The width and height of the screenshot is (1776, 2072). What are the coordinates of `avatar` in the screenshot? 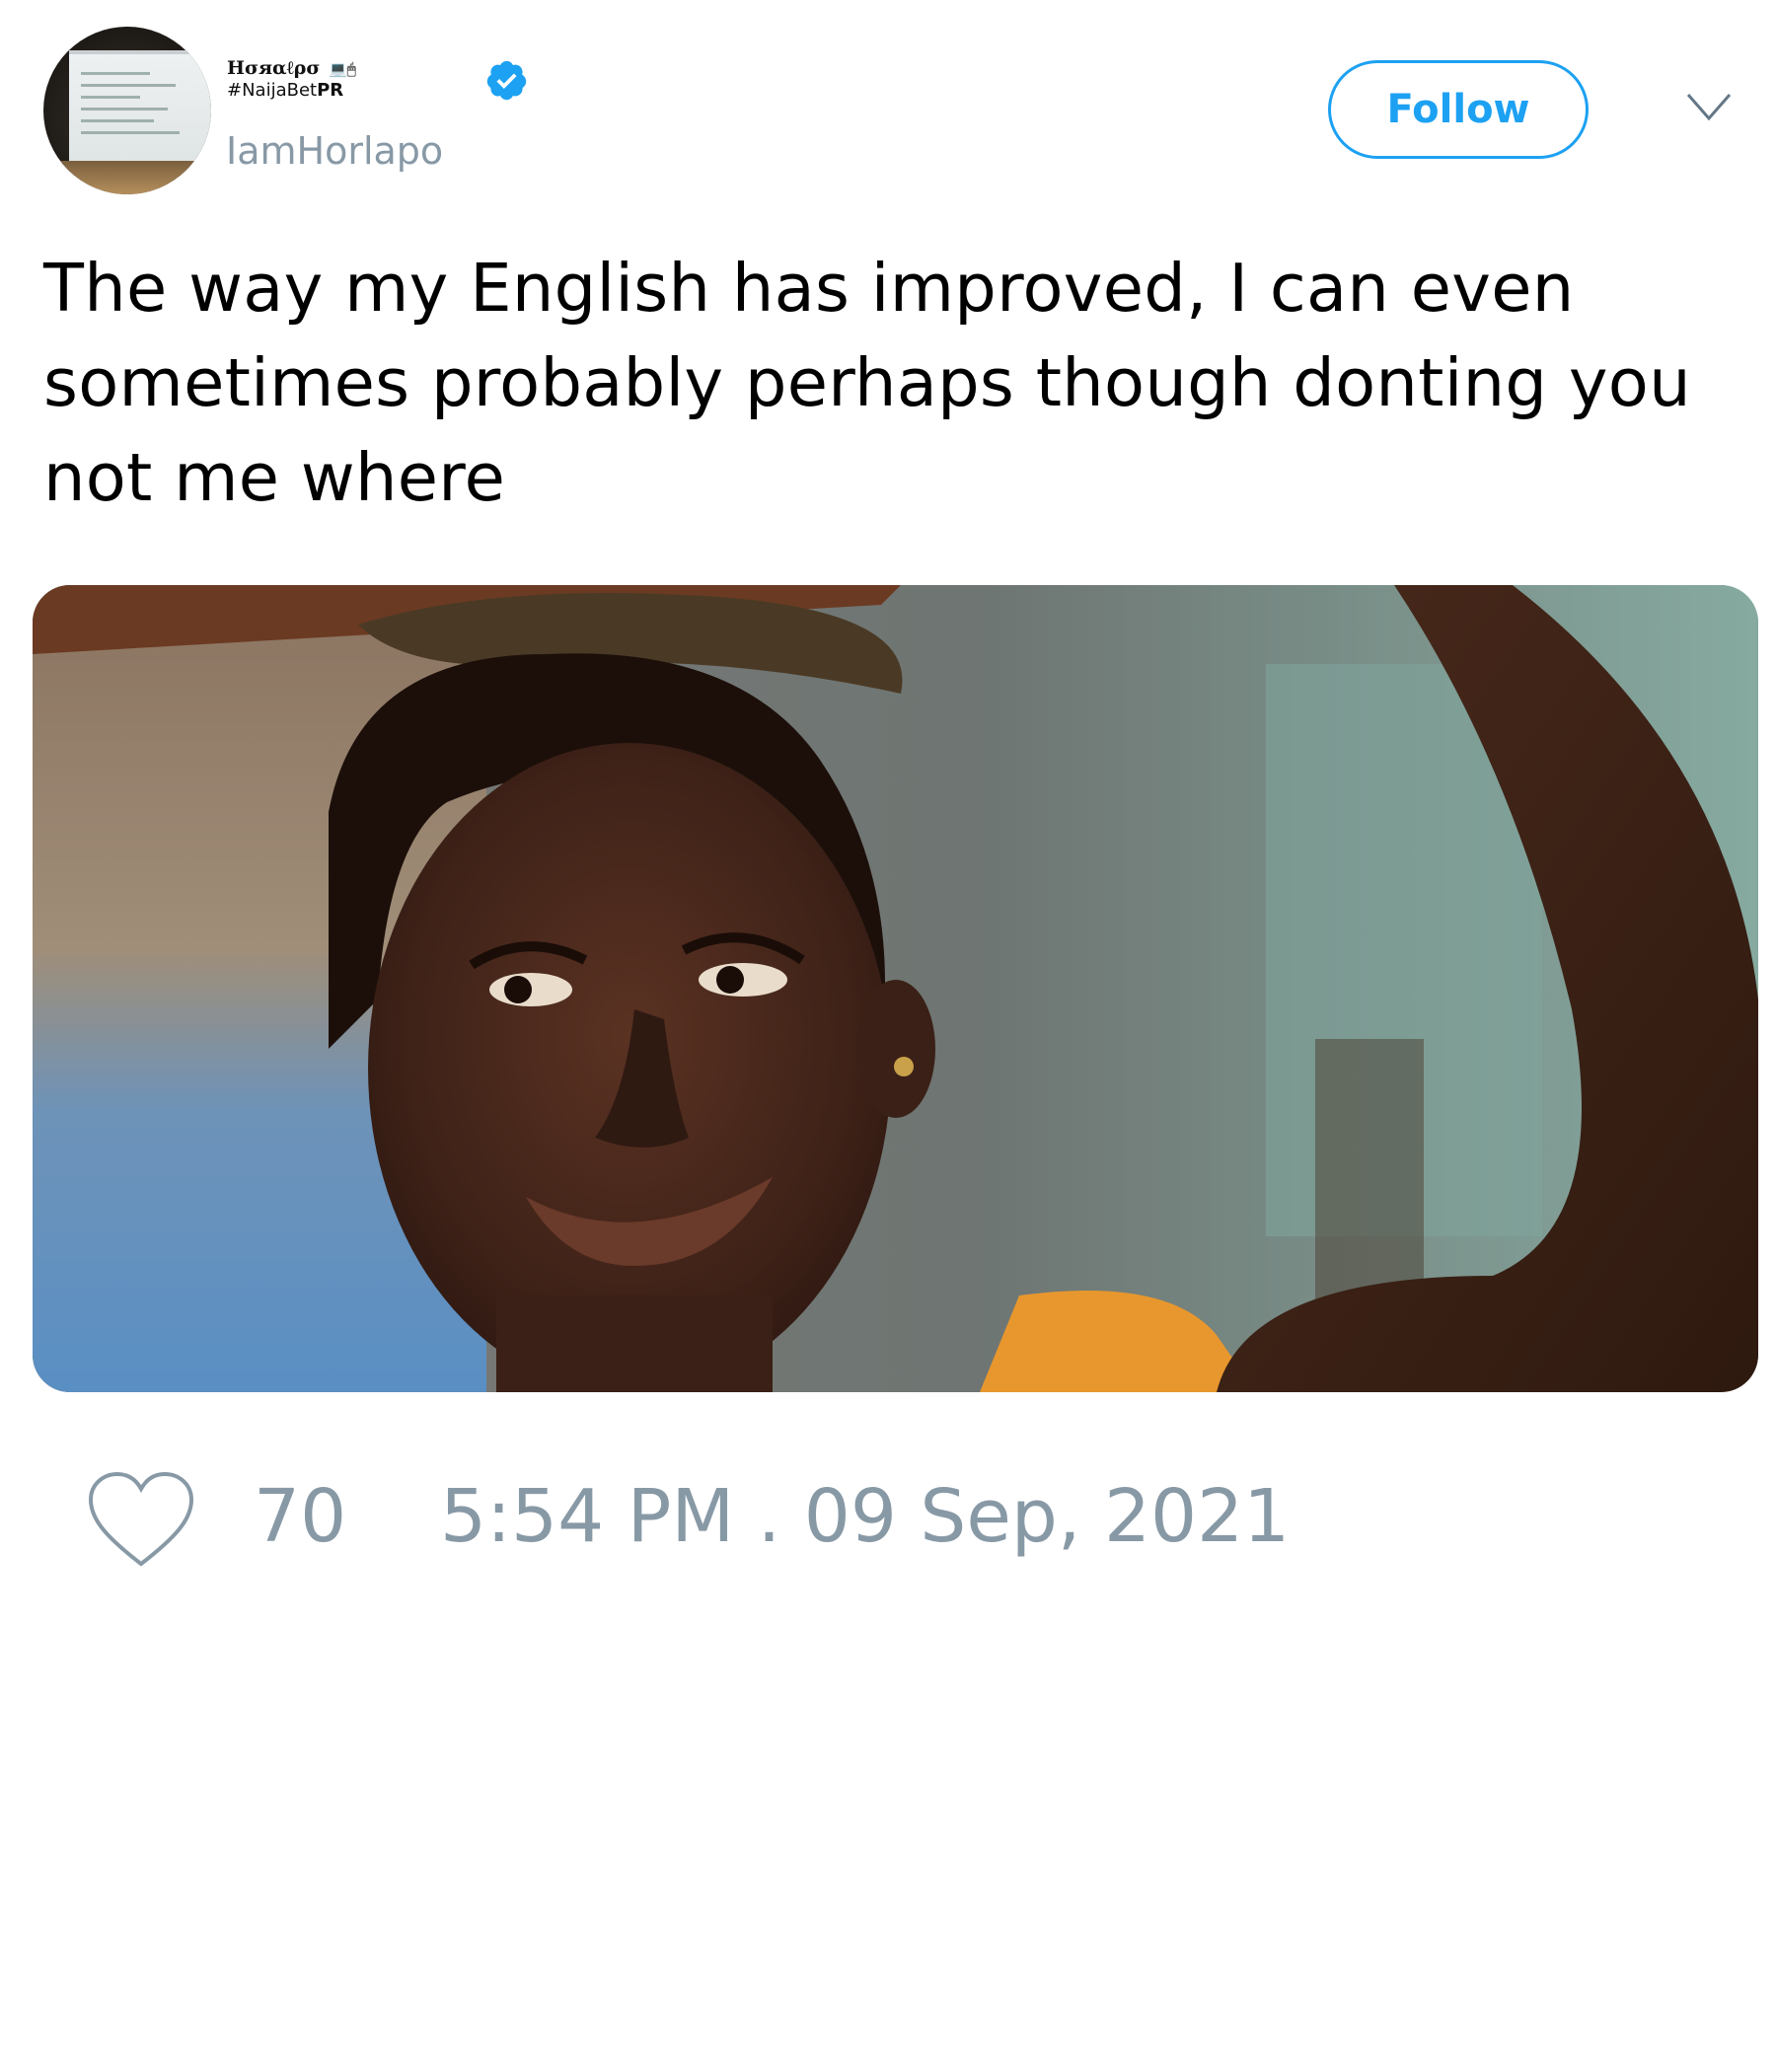 It's located at (127, 111).